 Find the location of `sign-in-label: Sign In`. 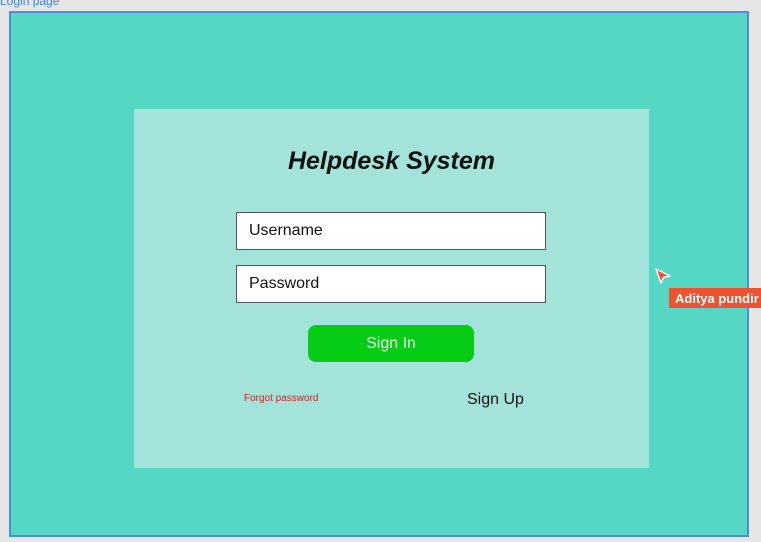

sign-in-label: Sign In is located at coordinates (391, 343).